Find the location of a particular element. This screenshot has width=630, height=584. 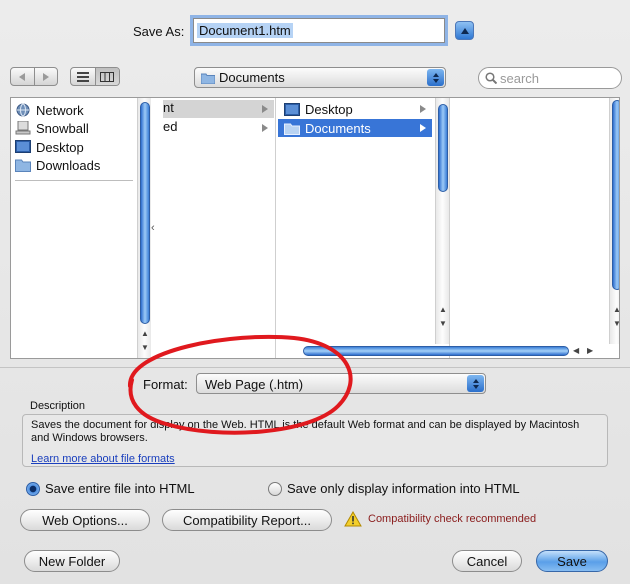

sidebar-item-desktop: Desktop is located at coordinates (49, 147).